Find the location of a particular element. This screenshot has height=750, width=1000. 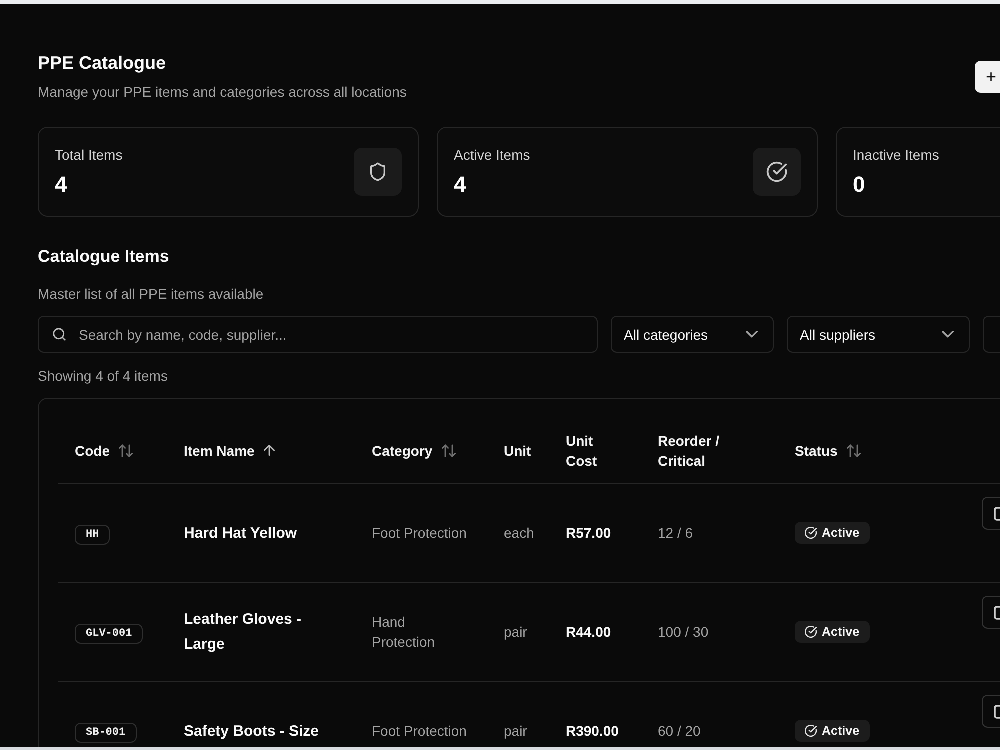

unit-cost: R57.00 is located at coordinates (589, 533).